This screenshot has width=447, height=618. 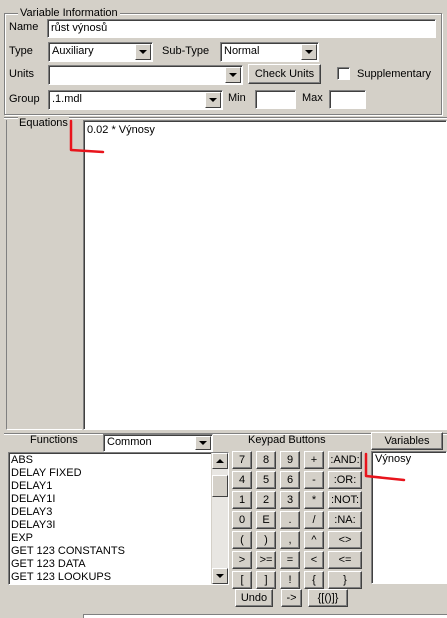 What do you see at coordinates (237, 98) in the screenshot?
I see `min-label: Min` at bounding box center [237, 98].